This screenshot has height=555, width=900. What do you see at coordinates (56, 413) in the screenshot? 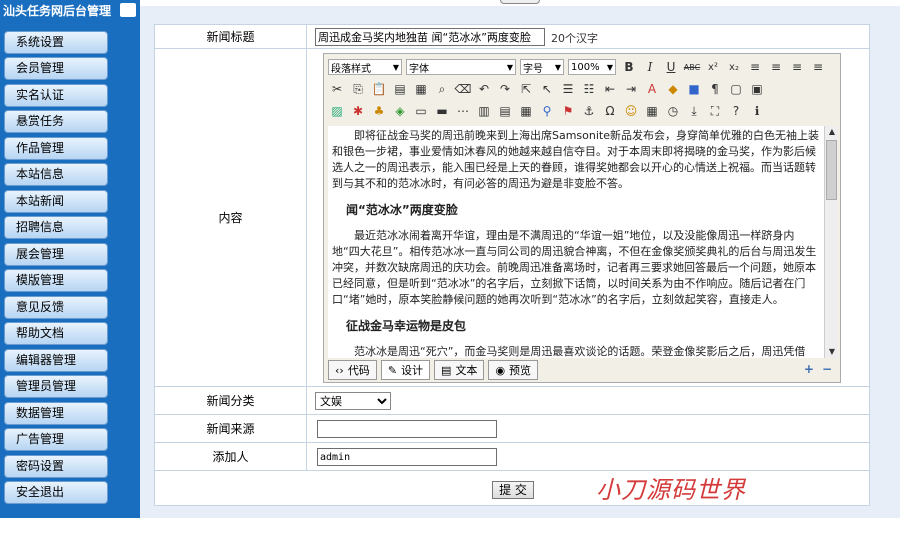
I see `sidebar-item-data-management: 数据管理` at bounding box center [56, 413].